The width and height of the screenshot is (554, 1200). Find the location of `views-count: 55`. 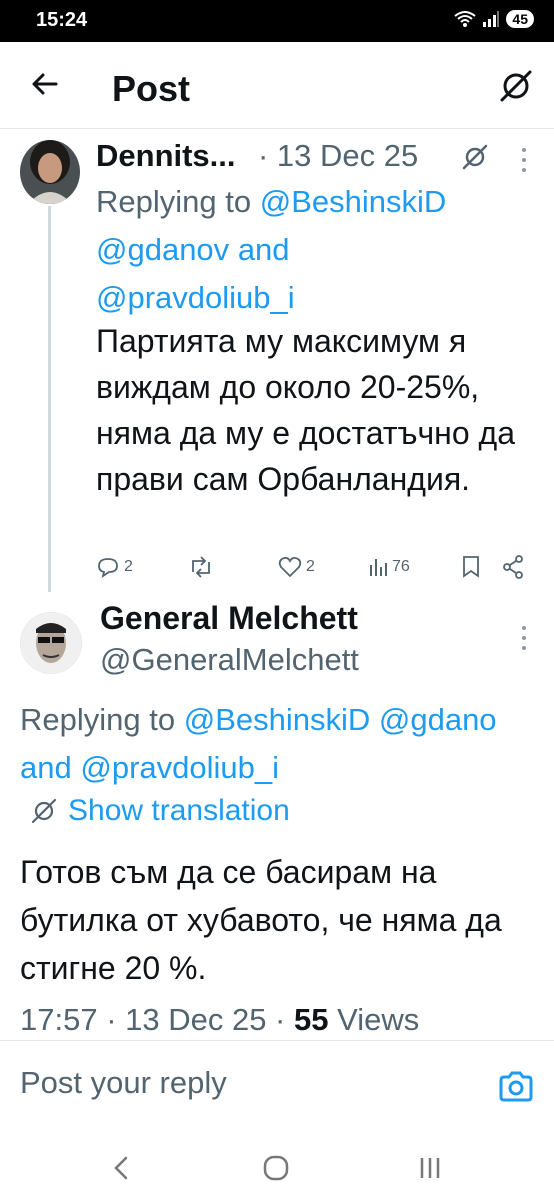

views-count: 55 is located at coordinates (311, 1019).